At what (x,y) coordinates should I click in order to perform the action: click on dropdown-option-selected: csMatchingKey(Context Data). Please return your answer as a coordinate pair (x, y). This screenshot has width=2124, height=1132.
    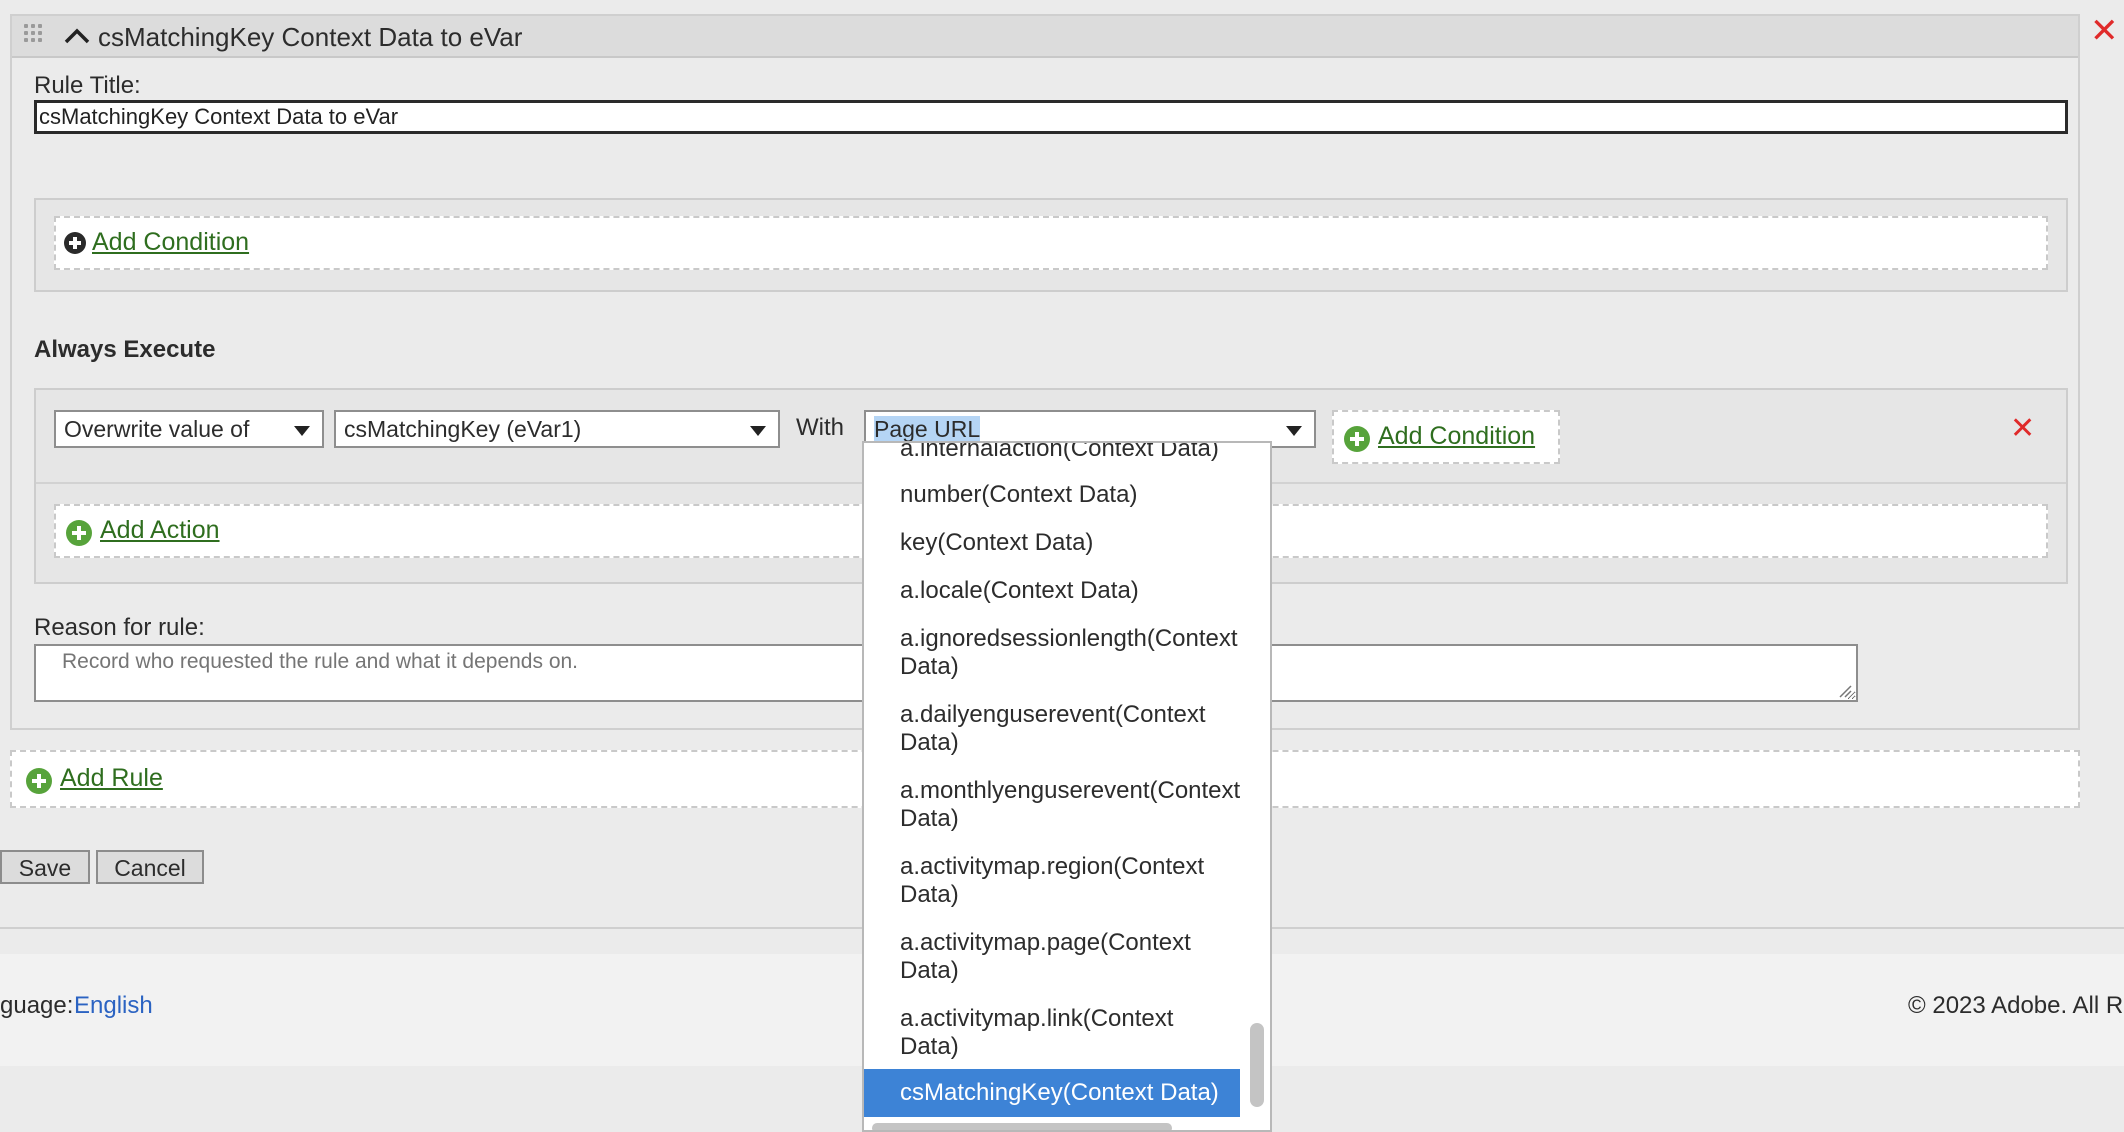
    Looking at the image, I should click on (1052, 1093).